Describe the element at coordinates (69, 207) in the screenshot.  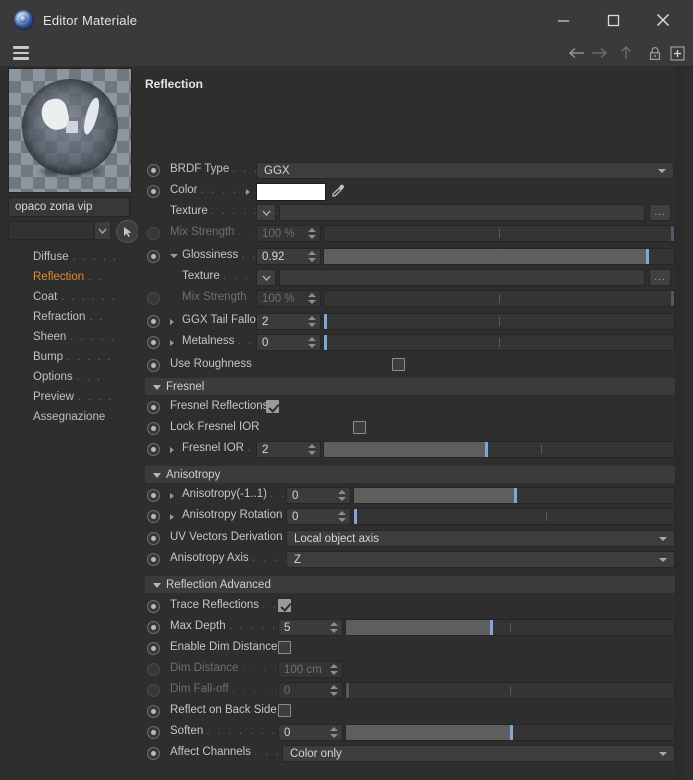
I see `material-name-field: opaco zona vip` at that location.